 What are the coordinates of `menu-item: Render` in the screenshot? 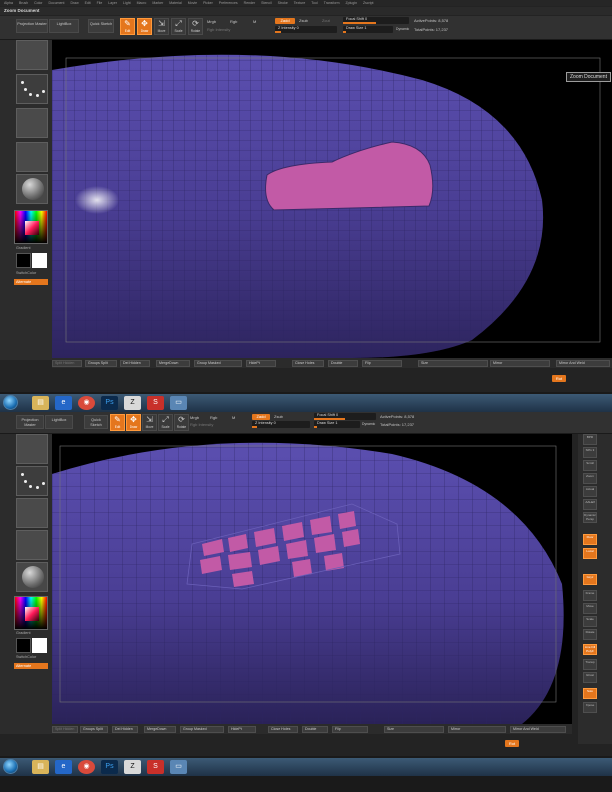 It's located at (249, 3).